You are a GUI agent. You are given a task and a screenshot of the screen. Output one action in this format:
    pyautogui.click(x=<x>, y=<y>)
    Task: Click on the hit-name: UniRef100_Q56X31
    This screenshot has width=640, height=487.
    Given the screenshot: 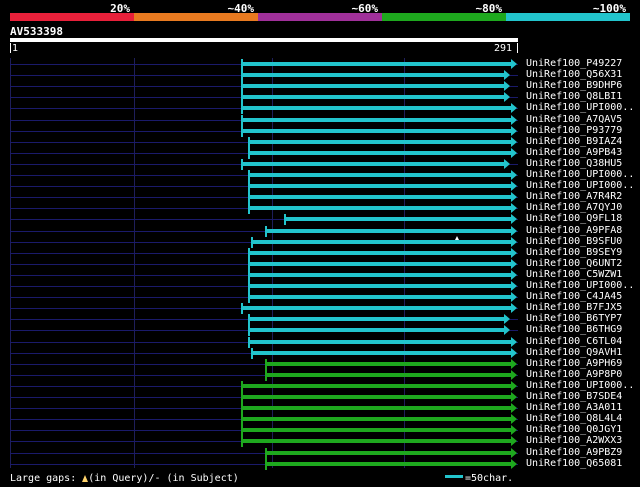 What is the action you would take?
    pyautogui.click(x=574, y=74)
    